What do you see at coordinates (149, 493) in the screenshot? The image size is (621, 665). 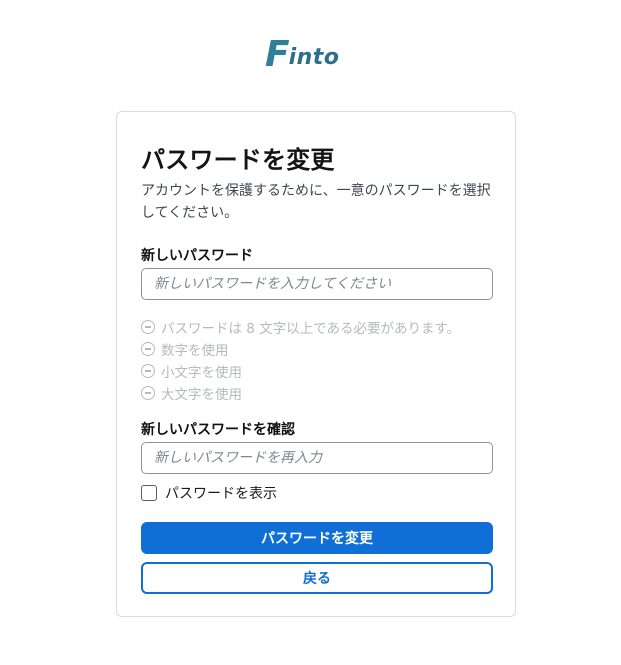 I see `show-password-checkbox` at bounding box center [149, 493].